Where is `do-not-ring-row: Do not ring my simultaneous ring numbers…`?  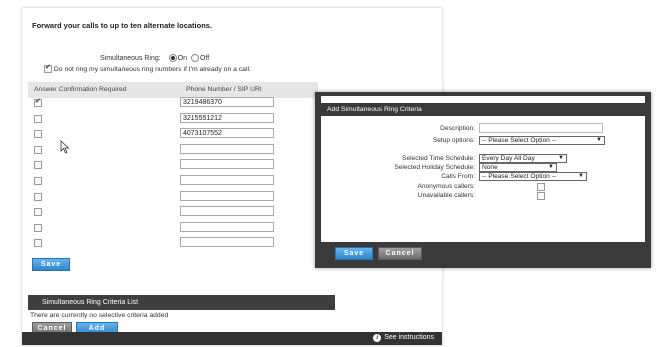
do-not-ring-row: Do not ring my simultaneous ring numbers… is located at coordinates (147, 68).